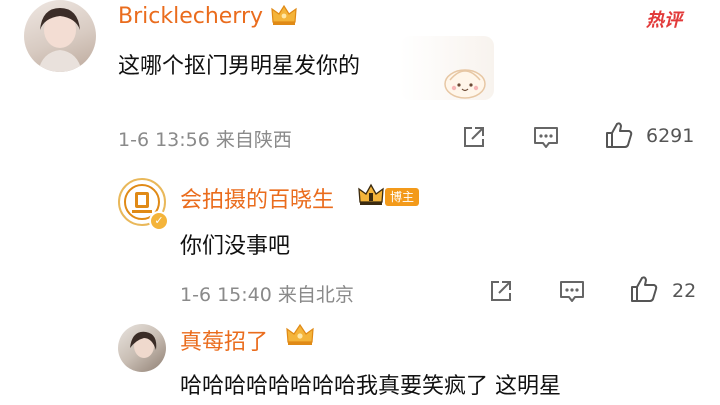  Describe the element at coordinates (664, 20) in the screenshot. I see `hot-comment-tag: 热评` at that location.